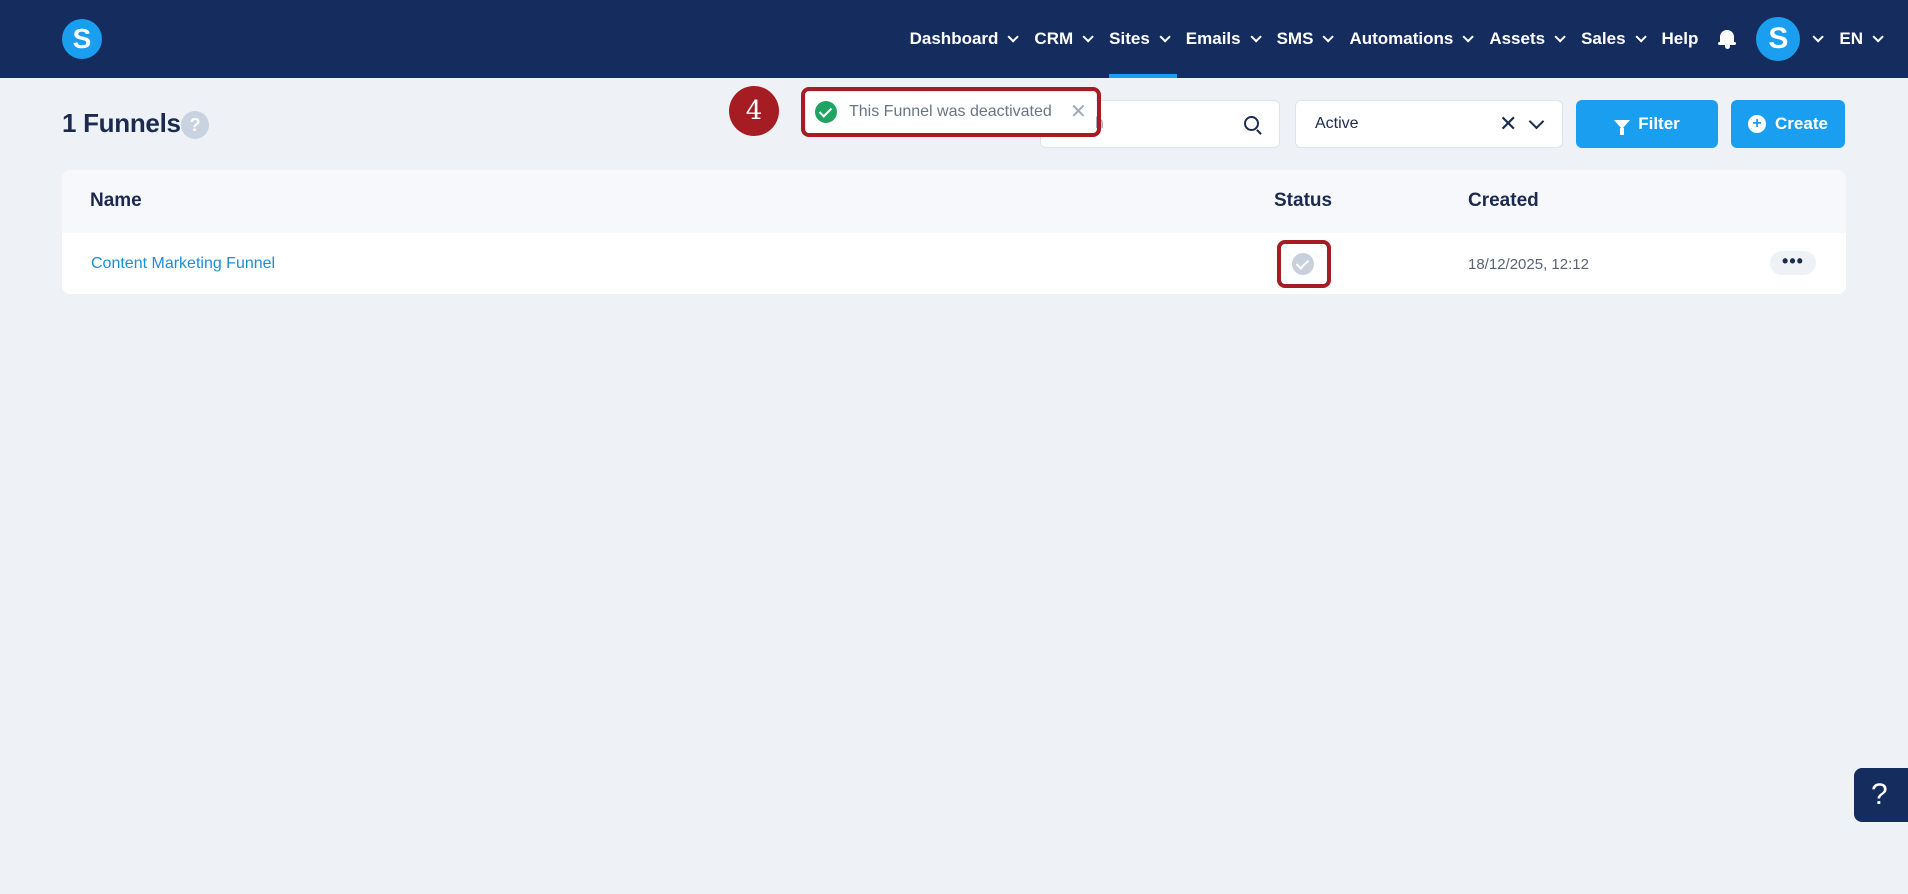  Describe the element at coordinates (1603, 38) in the screenshot. I see `nav-item-label: Sales` at that location.